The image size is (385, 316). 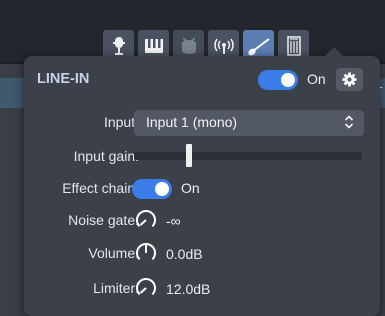 I want to click on volume-label: Volume:, so click(x=113, y=253).